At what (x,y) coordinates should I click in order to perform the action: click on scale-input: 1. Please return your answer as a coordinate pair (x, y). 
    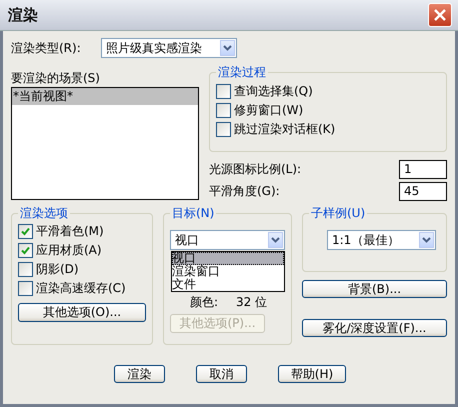
    Looking at the image, I should click on (423, 169).